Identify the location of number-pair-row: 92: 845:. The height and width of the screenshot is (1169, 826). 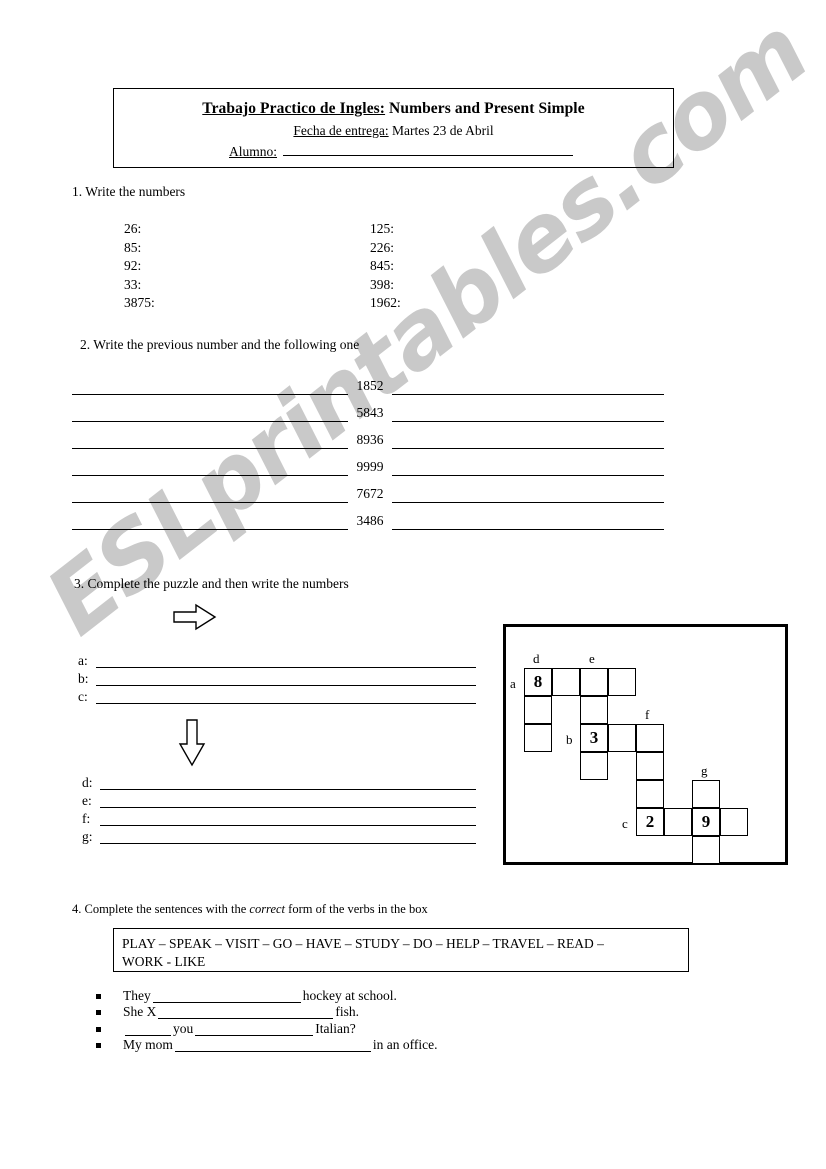
(347, 266).